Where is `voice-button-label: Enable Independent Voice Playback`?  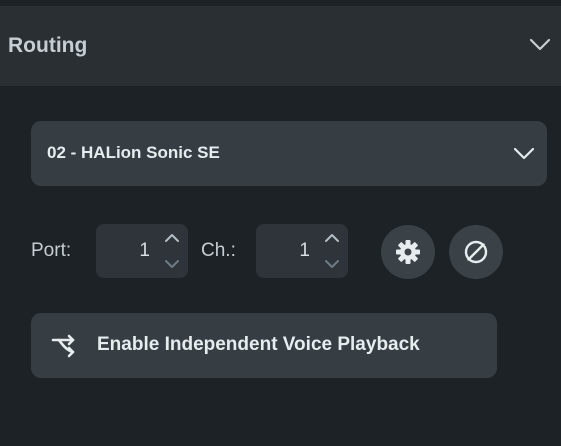
voice-button-label: Enable Independent Voice Playback is located at coordinates (258, 344).